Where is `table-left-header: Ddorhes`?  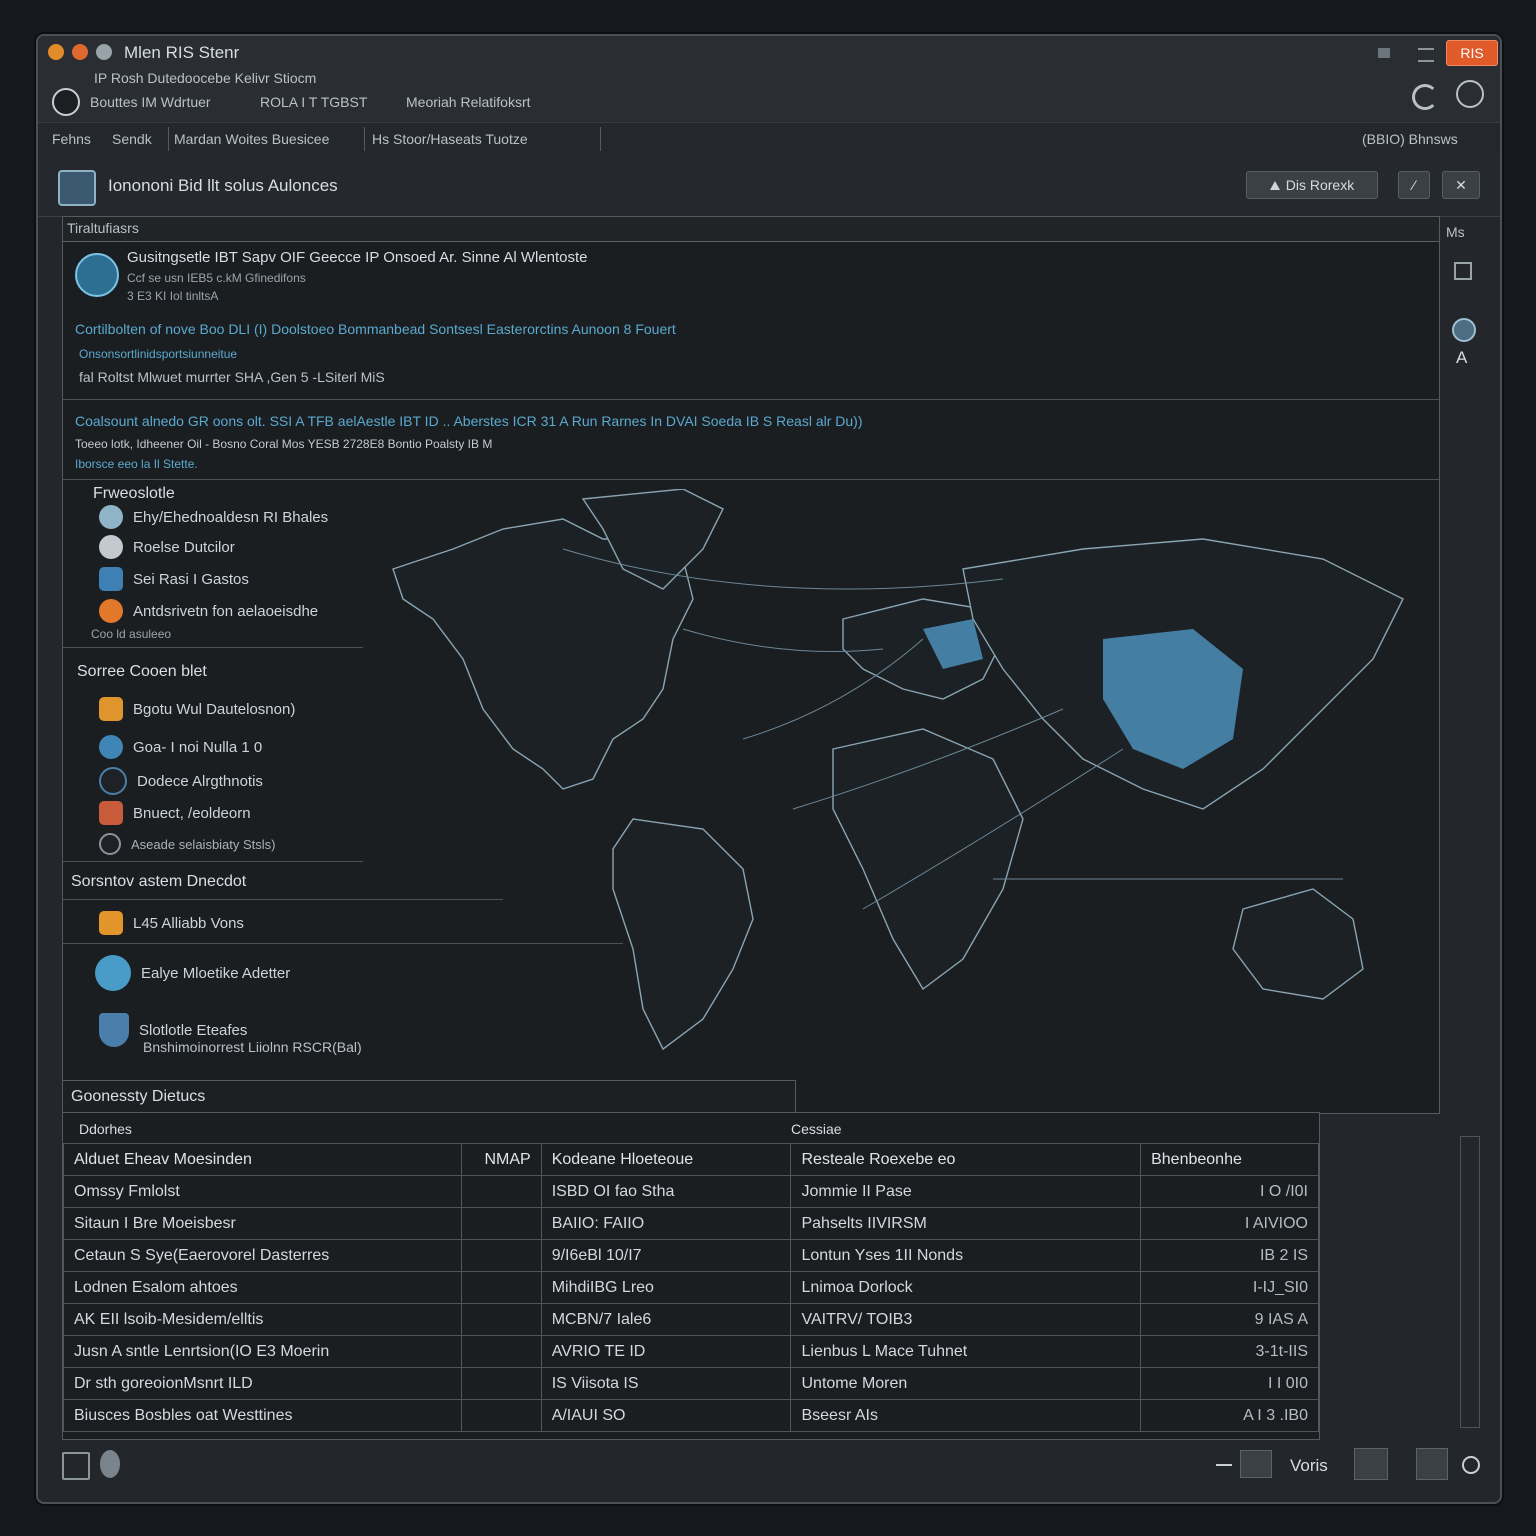
table-left-header: Ddorhes is located at coordinates (105, 1129).